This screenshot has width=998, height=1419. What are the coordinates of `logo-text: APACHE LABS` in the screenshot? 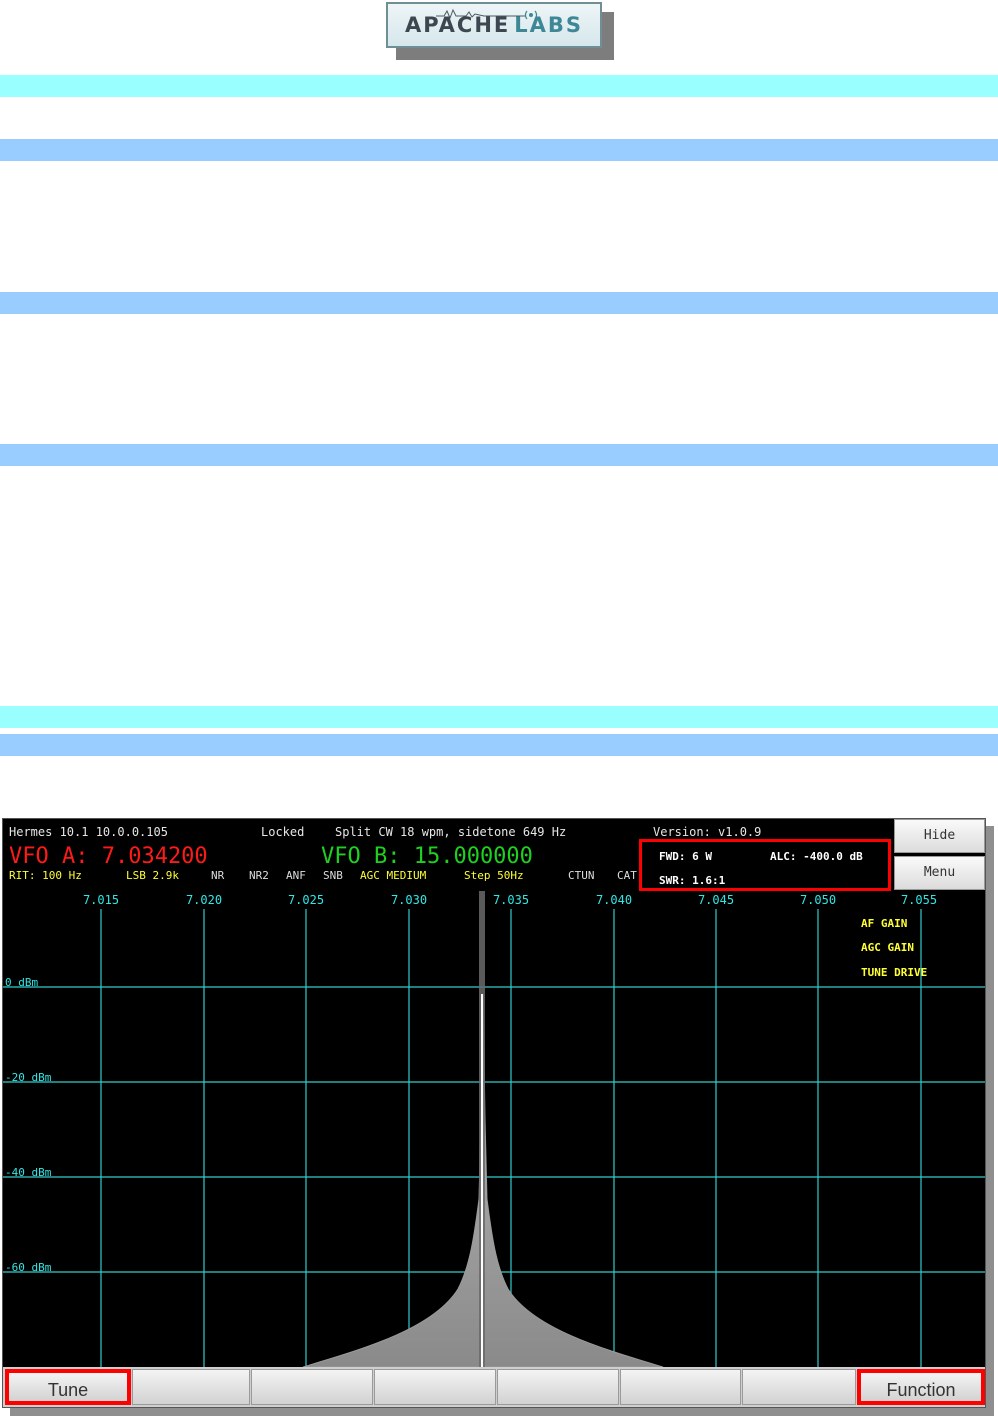 It's located at (494, 25).